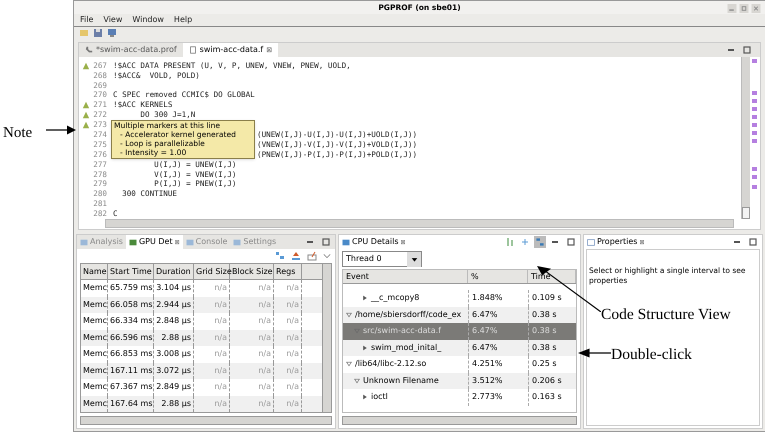 The image size is (765, 446). Describe the element at coordinates (89, 50) in the screenshot. I see `phone-icon` at that location.